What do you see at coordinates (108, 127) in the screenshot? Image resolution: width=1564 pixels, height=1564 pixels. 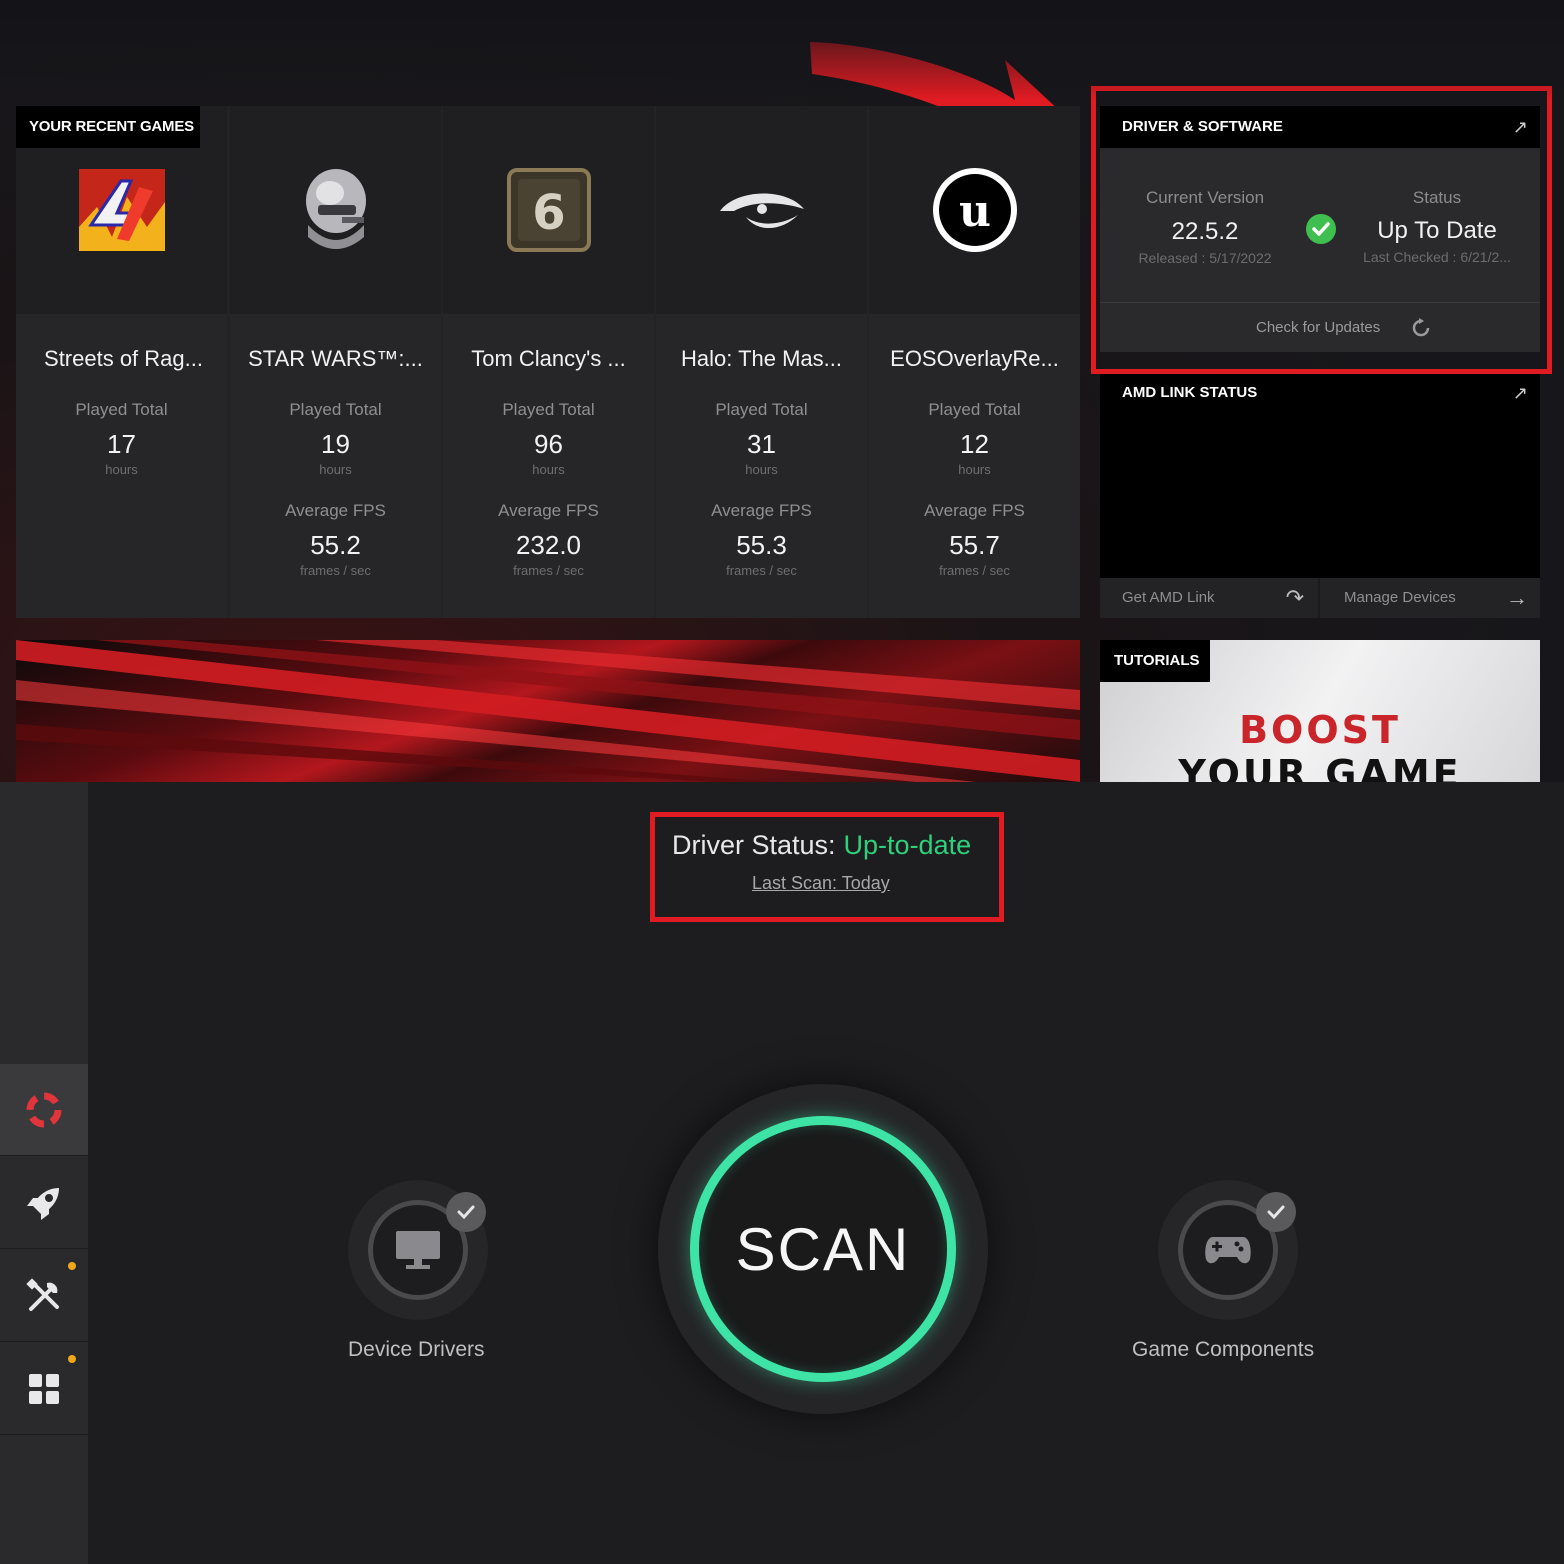 I see `recent-games-header: YOUR RECENT GAMES` at bounding box center [108, 127].